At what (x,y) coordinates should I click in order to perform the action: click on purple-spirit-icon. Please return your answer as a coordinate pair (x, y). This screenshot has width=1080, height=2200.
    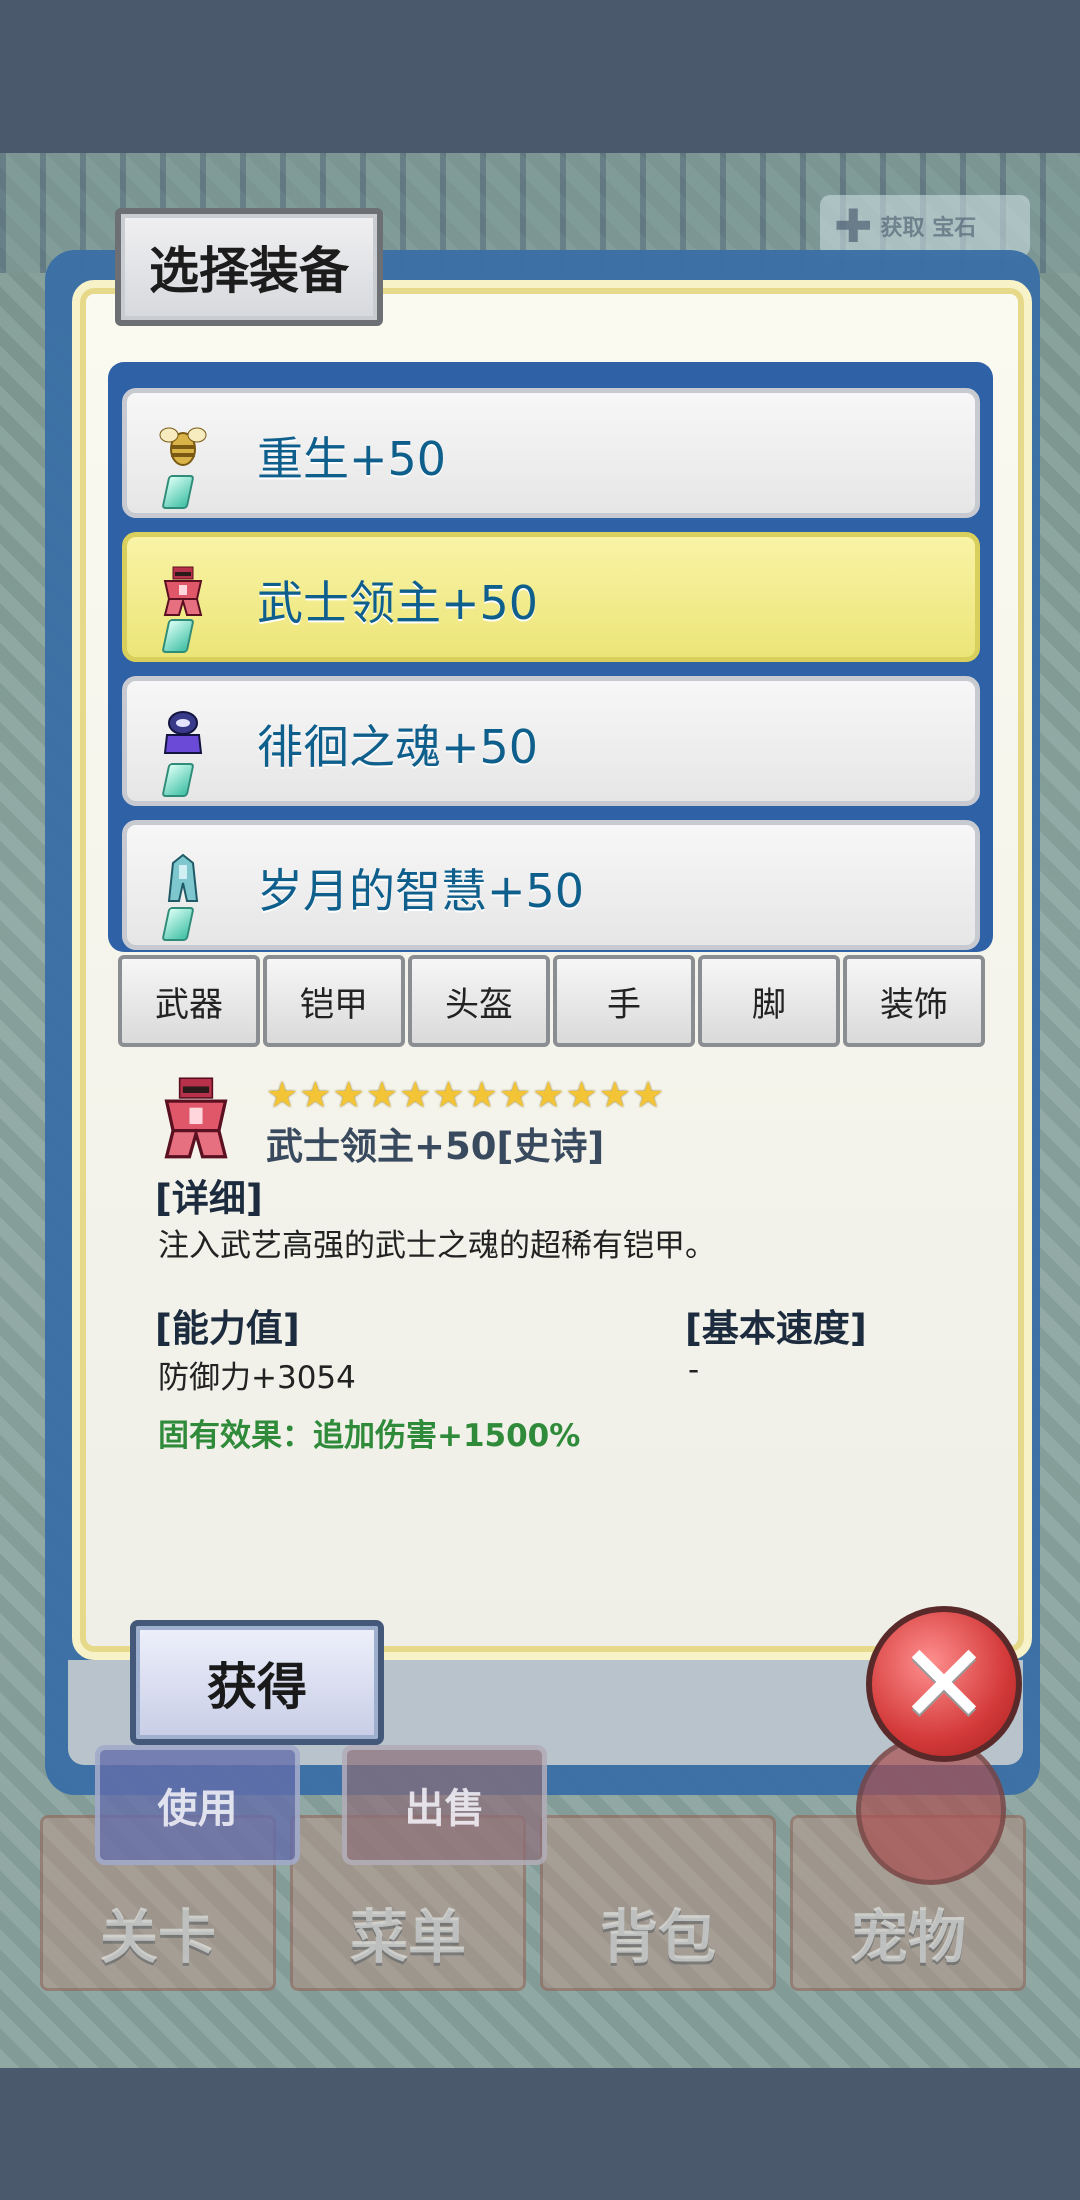
    Looking at the image, I should click on (183, 735).